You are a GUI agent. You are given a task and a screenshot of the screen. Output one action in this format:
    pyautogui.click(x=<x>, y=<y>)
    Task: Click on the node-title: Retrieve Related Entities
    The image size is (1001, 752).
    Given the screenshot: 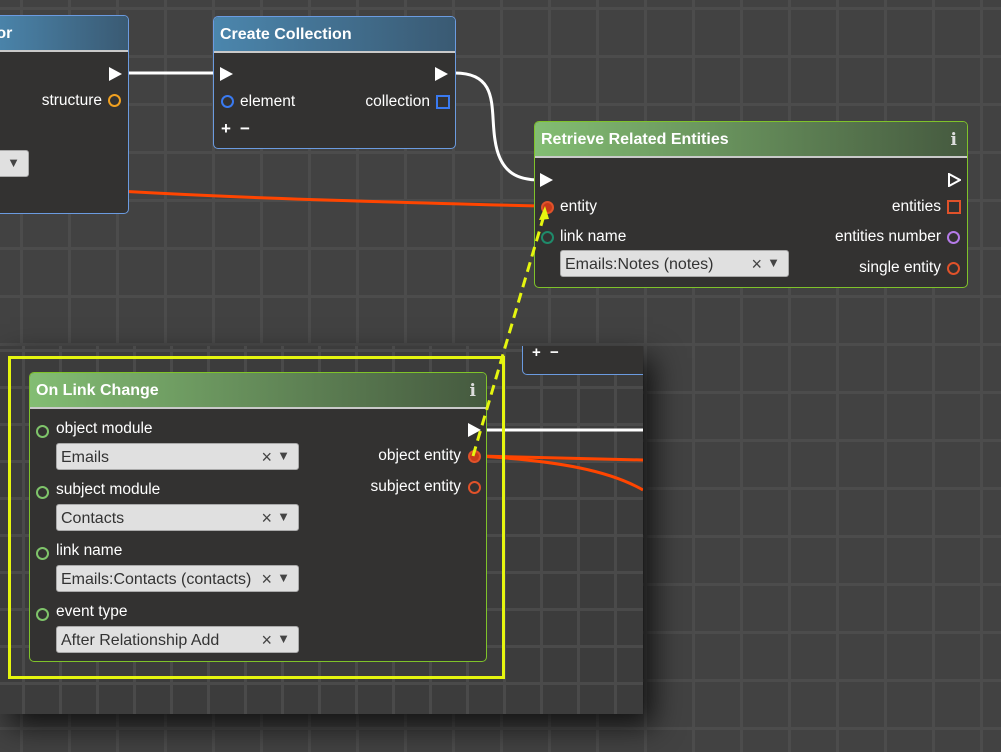 What is the action you would take?
    pyautogui.click(x=635, y=139)
    